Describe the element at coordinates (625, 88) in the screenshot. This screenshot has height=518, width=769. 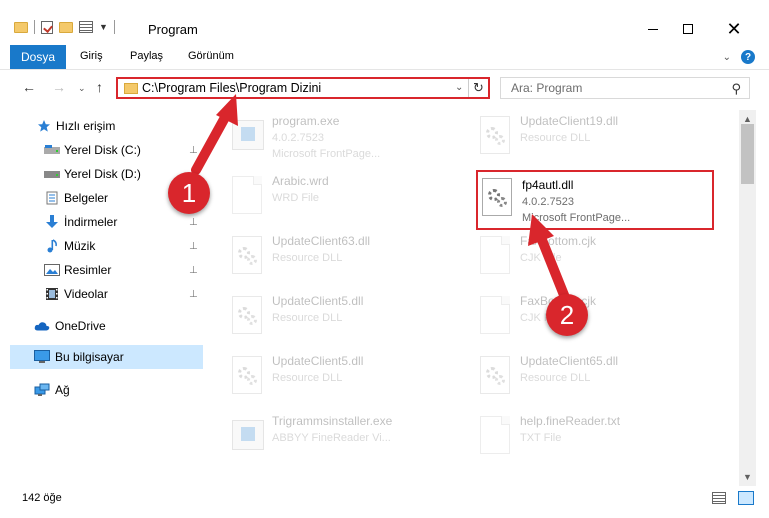
I see `search-input: Ara: Program ⚲` at that location.